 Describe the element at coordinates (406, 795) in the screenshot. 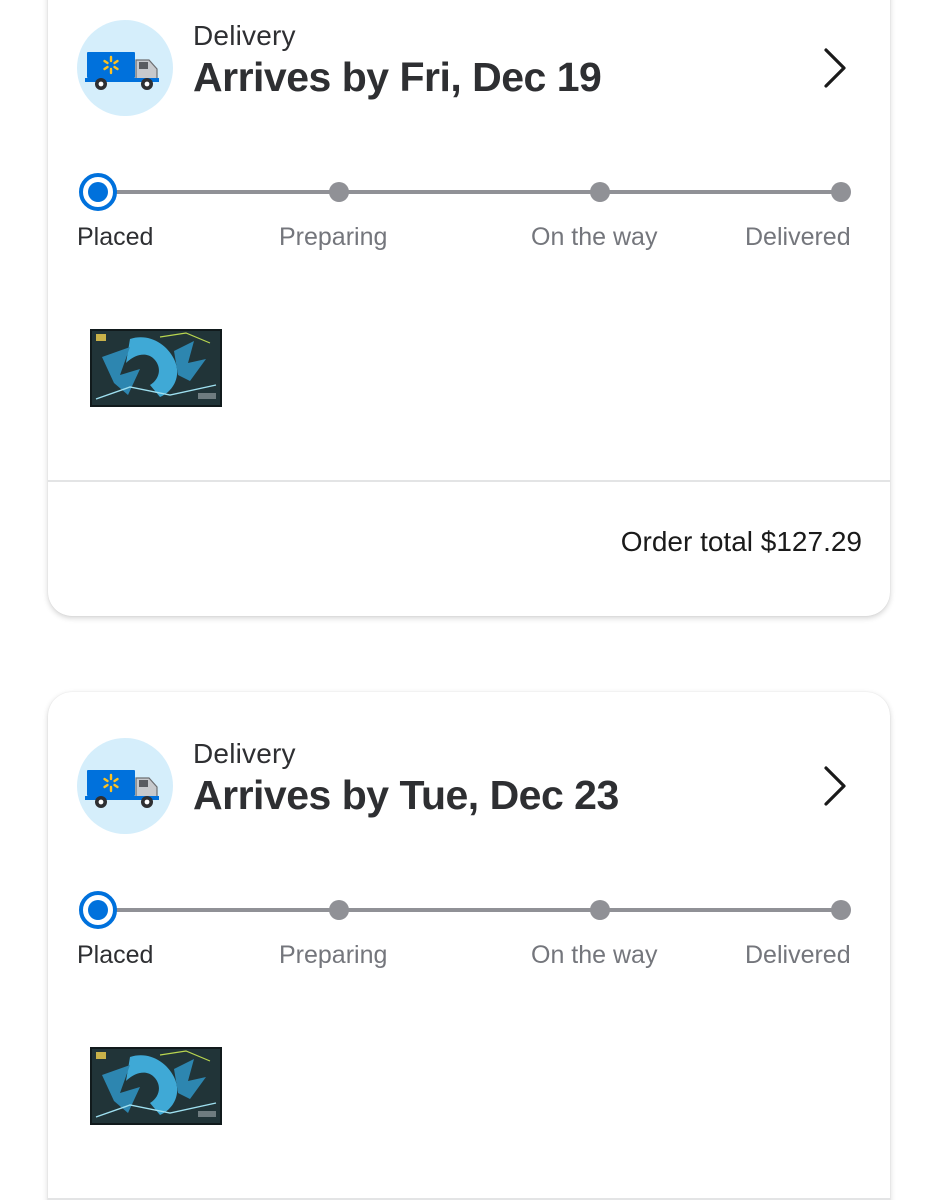

I see `arrival-date: Arrives by Tue, Dec 23` at that location.